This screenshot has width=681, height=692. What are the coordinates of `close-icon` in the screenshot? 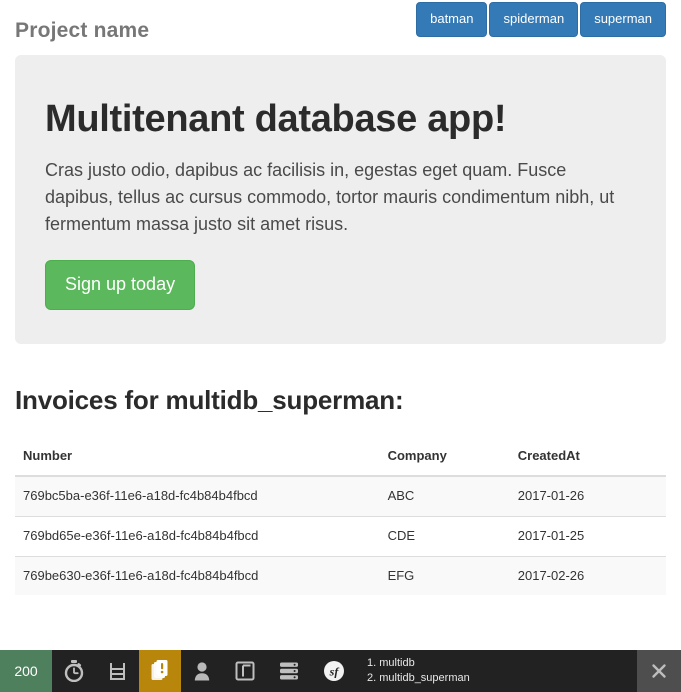 It's located at (659, 671).